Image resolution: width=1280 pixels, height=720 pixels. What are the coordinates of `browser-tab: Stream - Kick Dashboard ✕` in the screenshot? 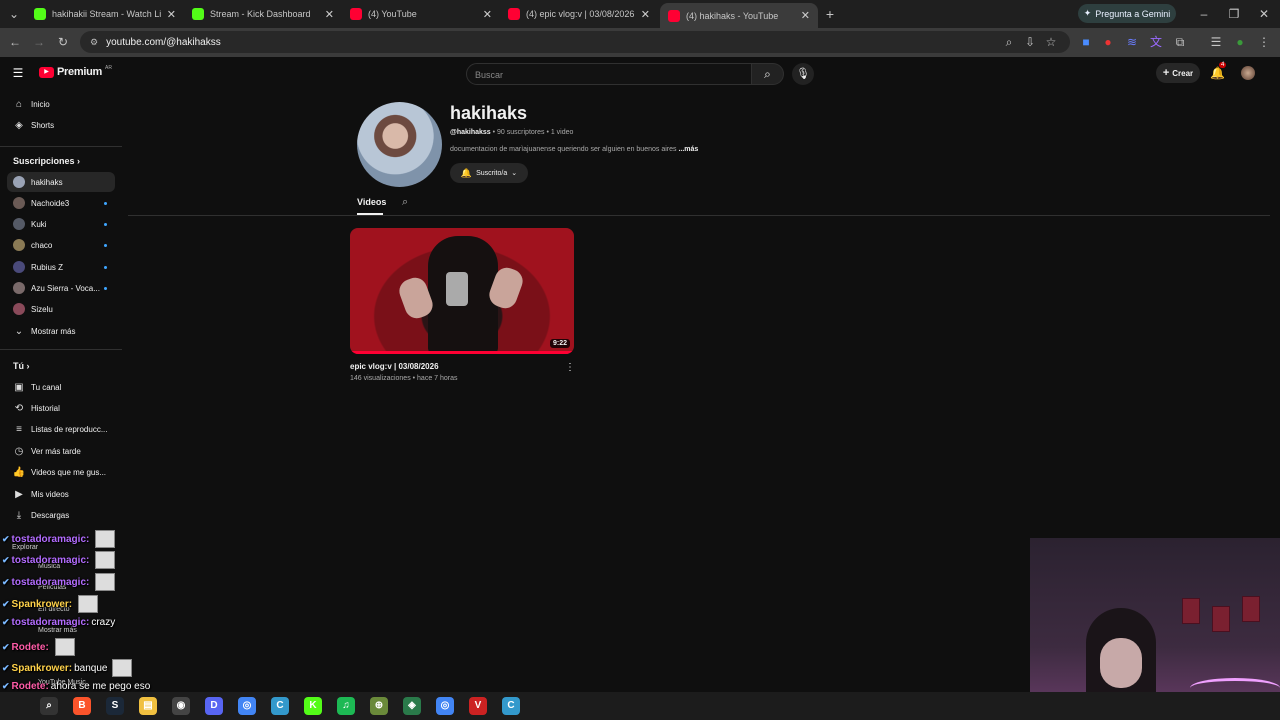 It's located at (263, 14).